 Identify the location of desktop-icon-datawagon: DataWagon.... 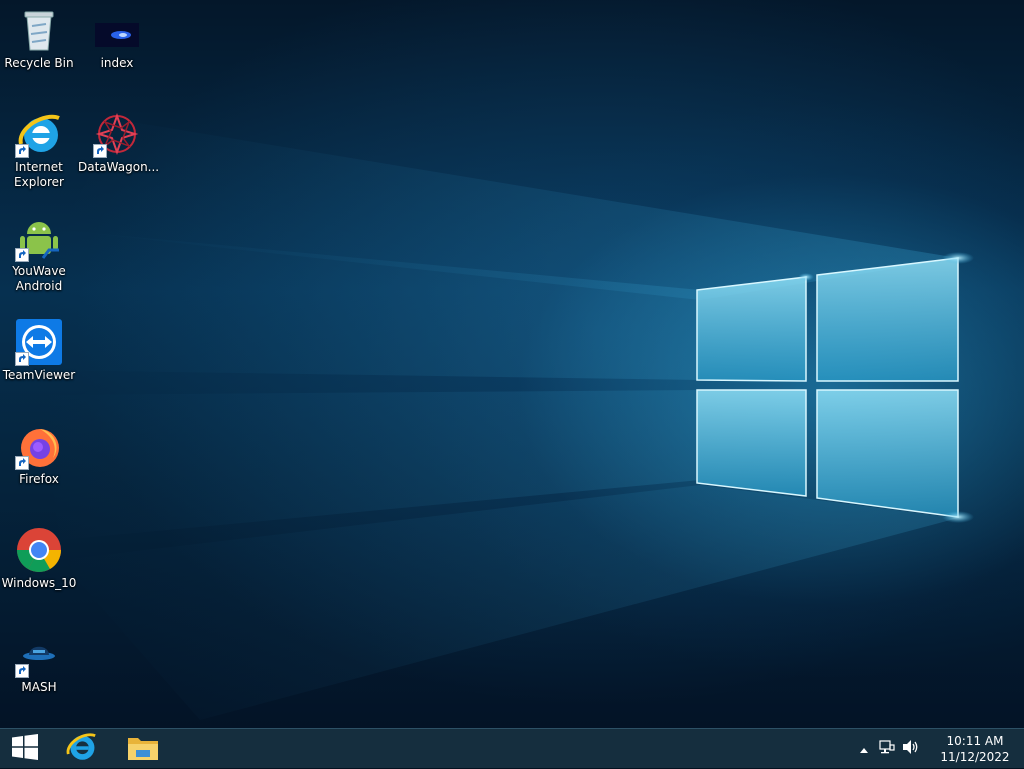
(119, 142).